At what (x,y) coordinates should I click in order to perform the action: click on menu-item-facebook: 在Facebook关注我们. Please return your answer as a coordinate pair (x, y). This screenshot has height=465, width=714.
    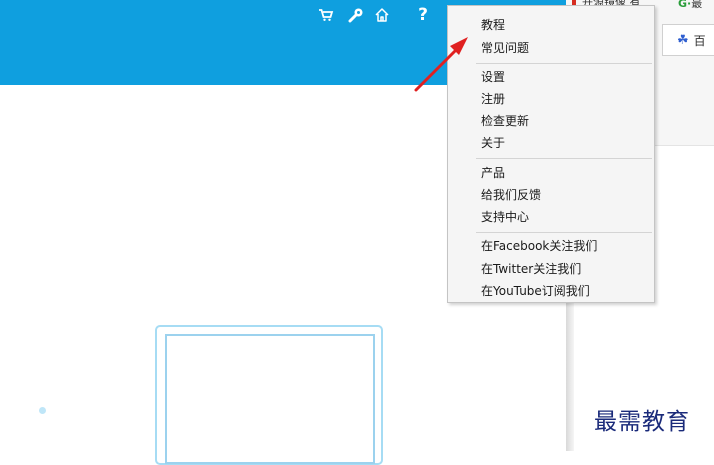
    Looking at the image, I should click on (539, 246).